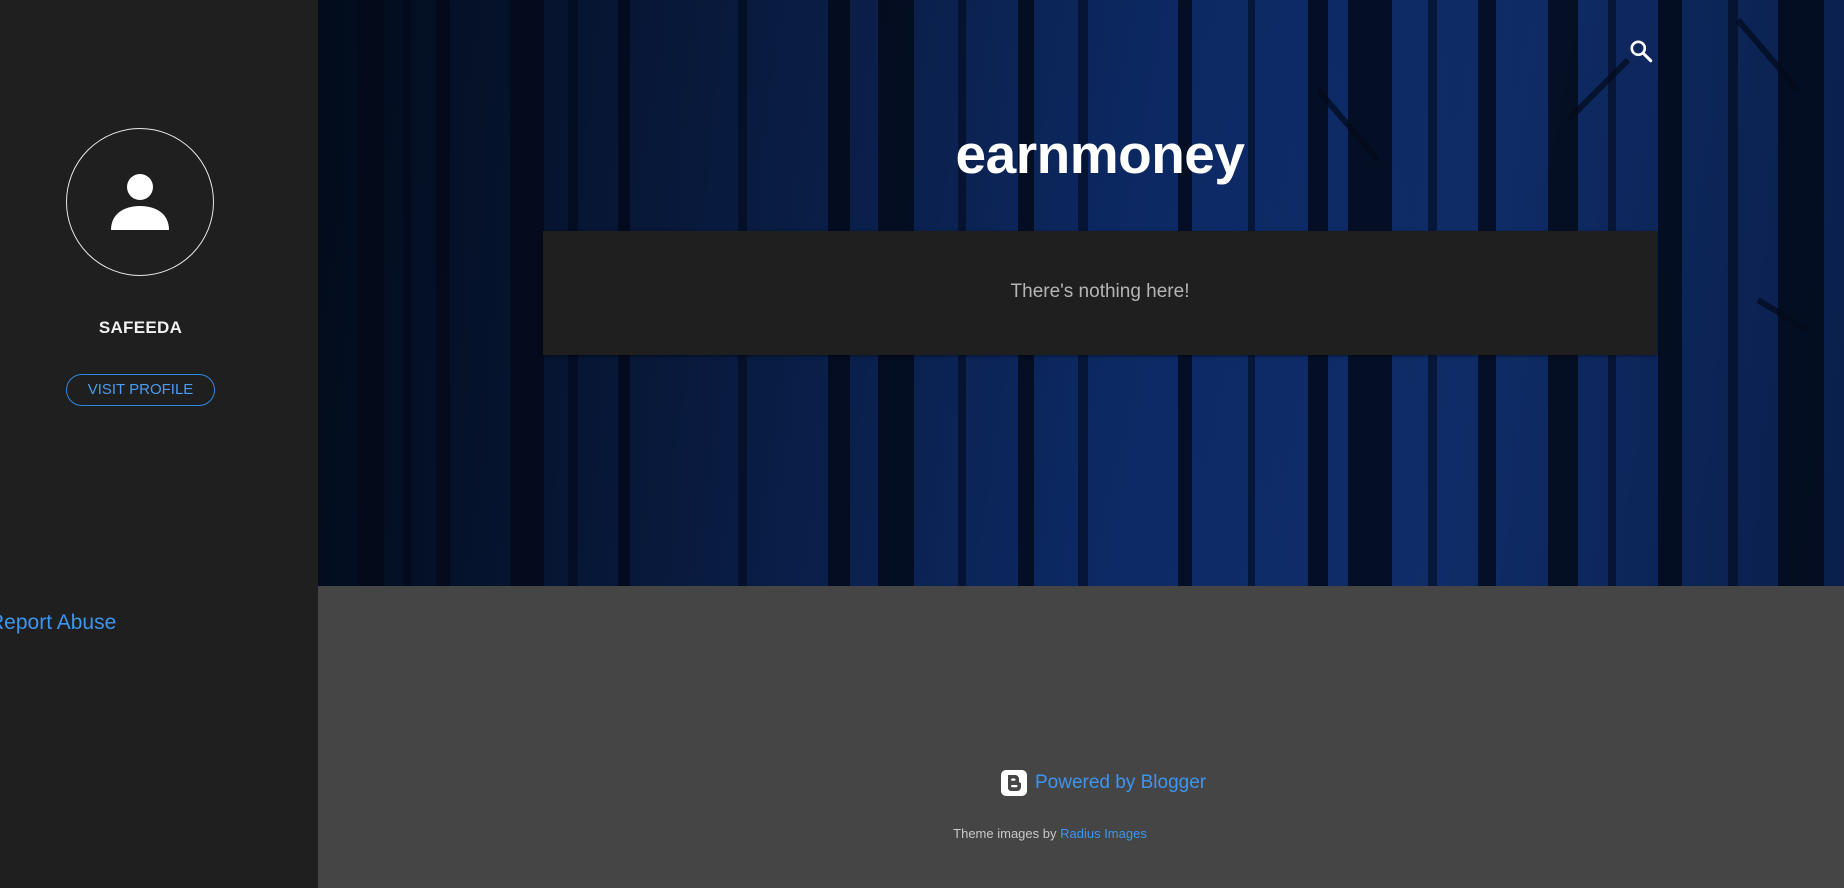 Image resolution: width=1844 pixels, height=888 pixels. What do you see at coordinates (1121, 782) in the screenshot?
I see `powered-by-label: Powered by Blogger` at bounding box center [1121, 782].